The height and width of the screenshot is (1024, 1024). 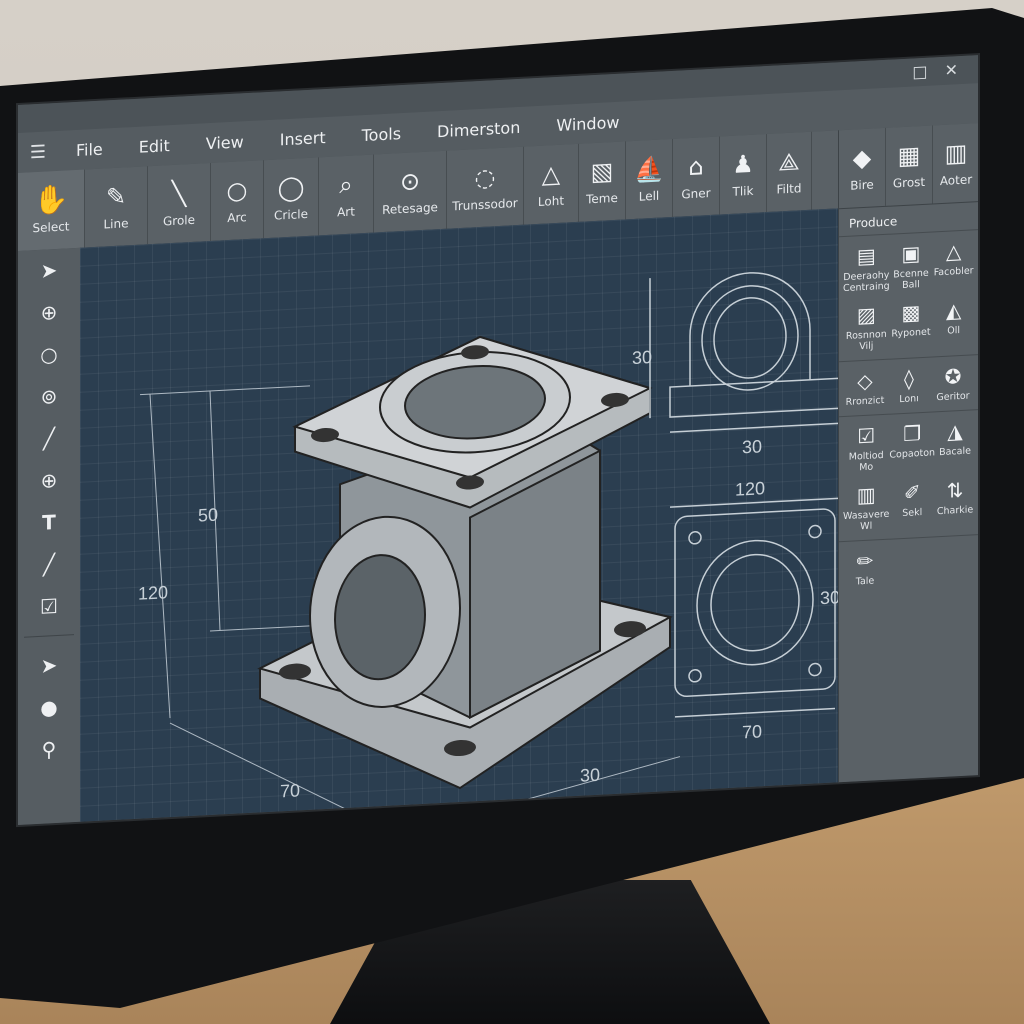 What do you see at coordinates (909, 156) in the screenshot?
I see `grid-shapes-icon: ▦` at bounding box center [909, 156].